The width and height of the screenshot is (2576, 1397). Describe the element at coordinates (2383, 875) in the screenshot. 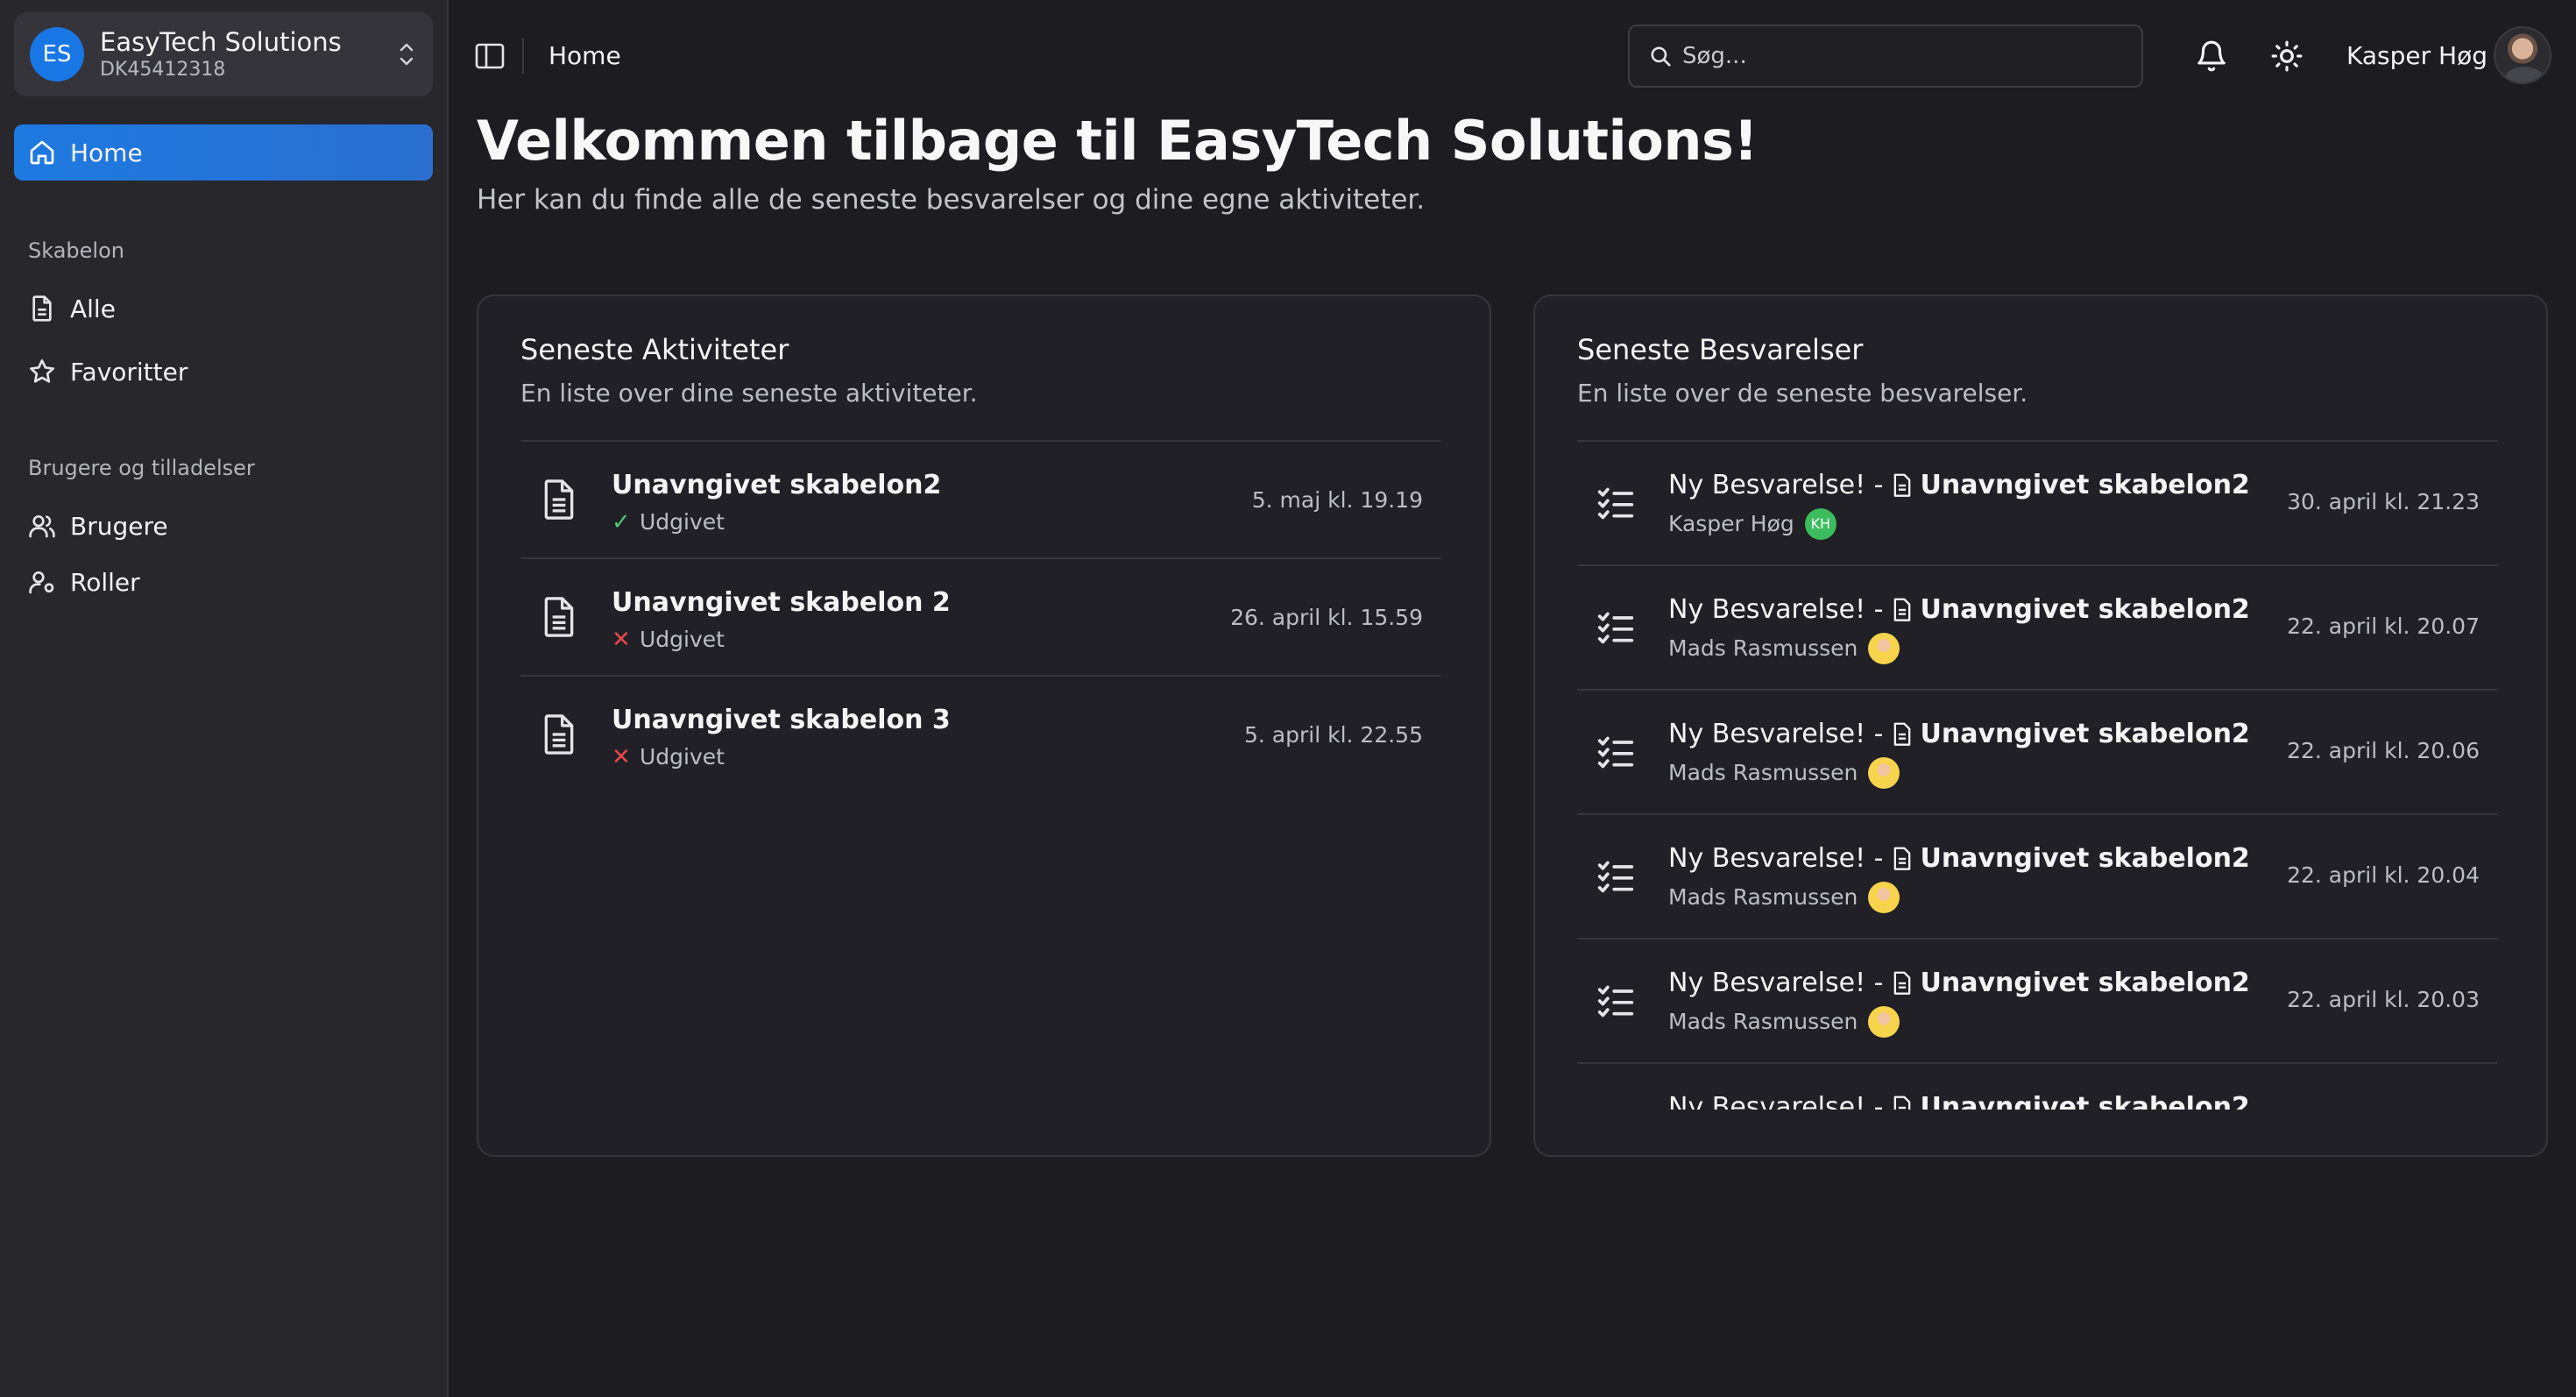

I see `response-date: 22. april kl. 20.04` at that location.